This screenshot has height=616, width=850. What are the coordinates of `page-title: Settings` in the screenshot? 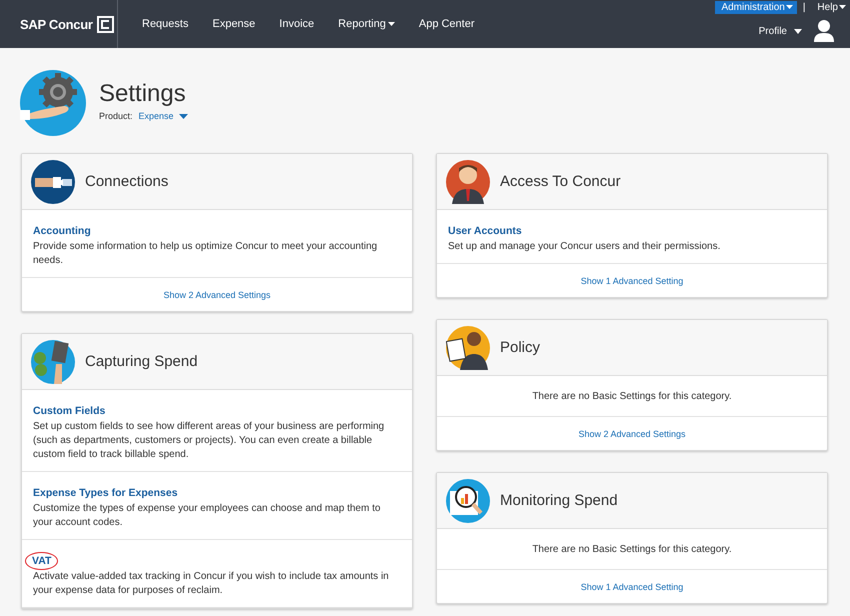 It's located at (143, 94).